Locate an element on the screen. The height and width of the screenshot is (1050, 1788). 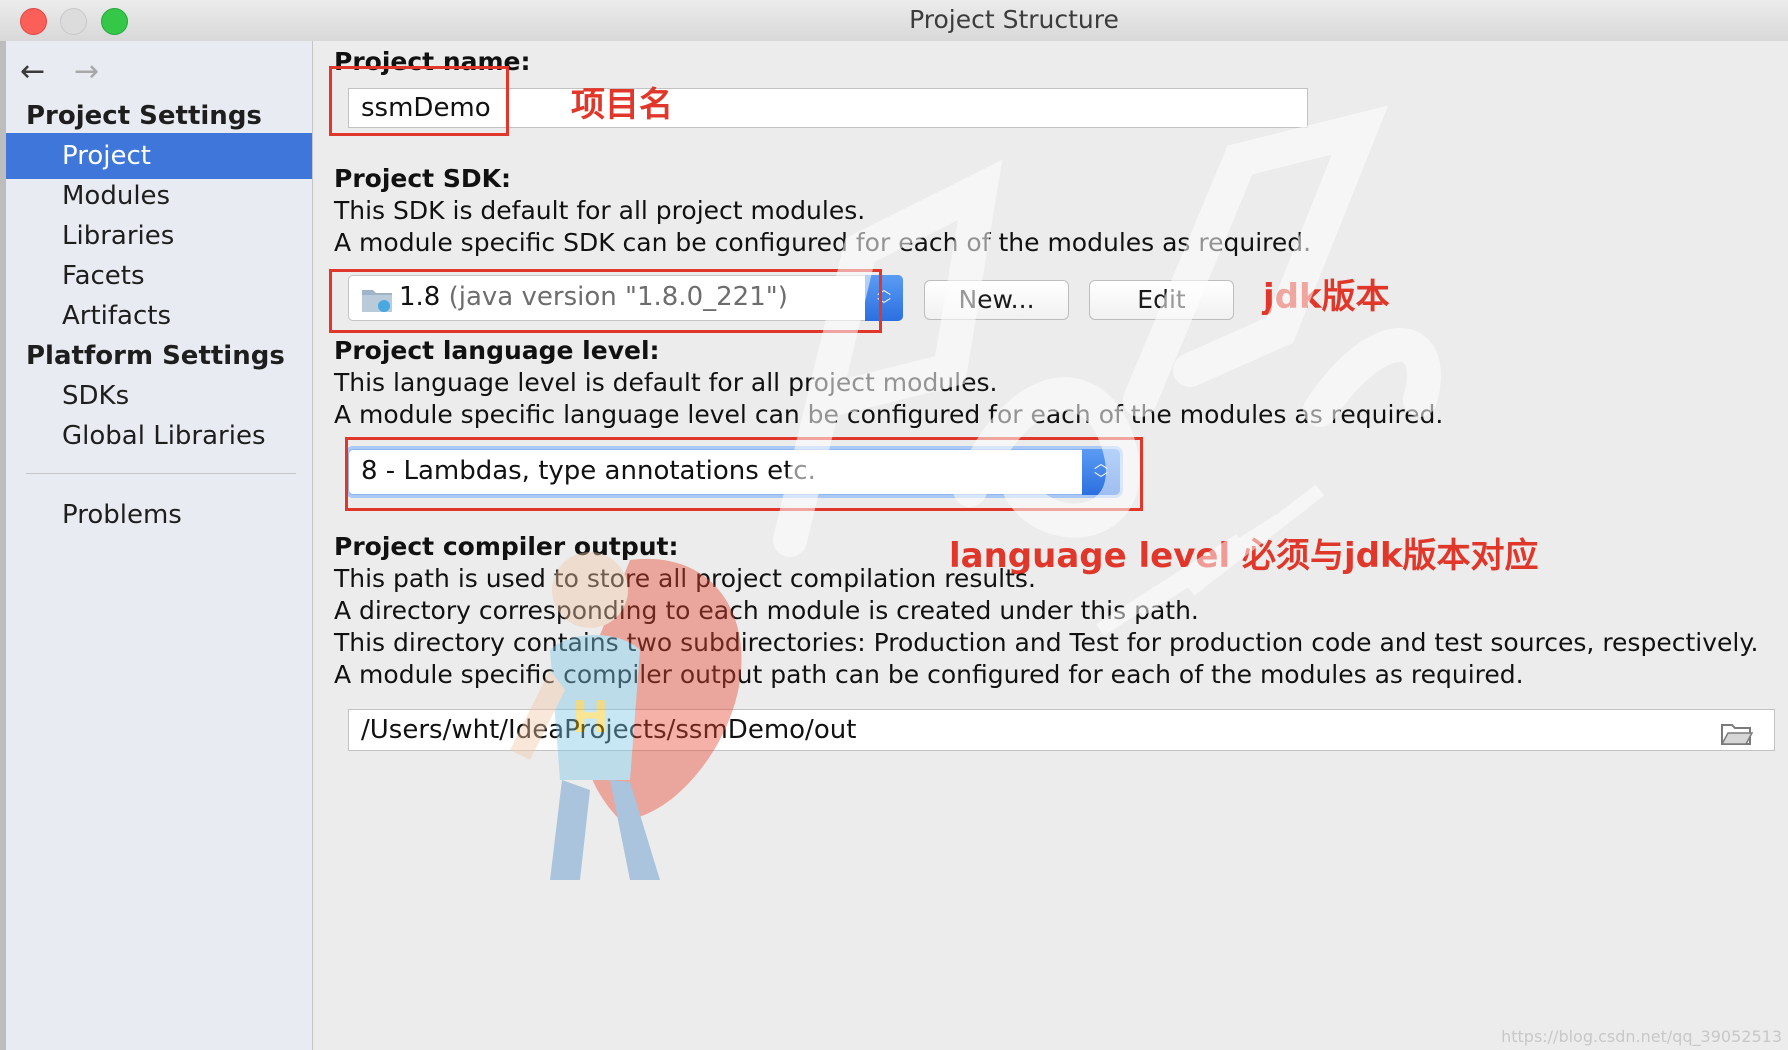
annotation-box-project-name is located at coordinates (419, 101).